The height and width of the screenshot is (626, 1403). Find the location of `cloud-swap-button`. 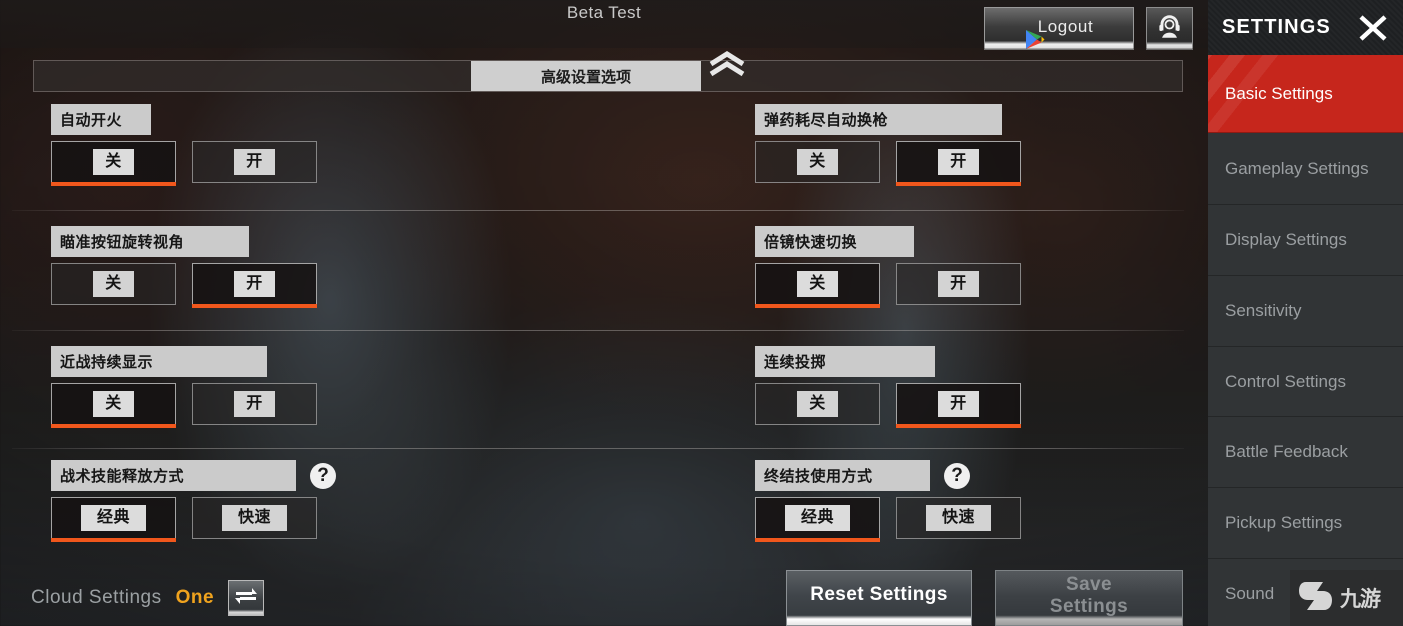

cloud-swap-button is located at coordinates (246, 598).